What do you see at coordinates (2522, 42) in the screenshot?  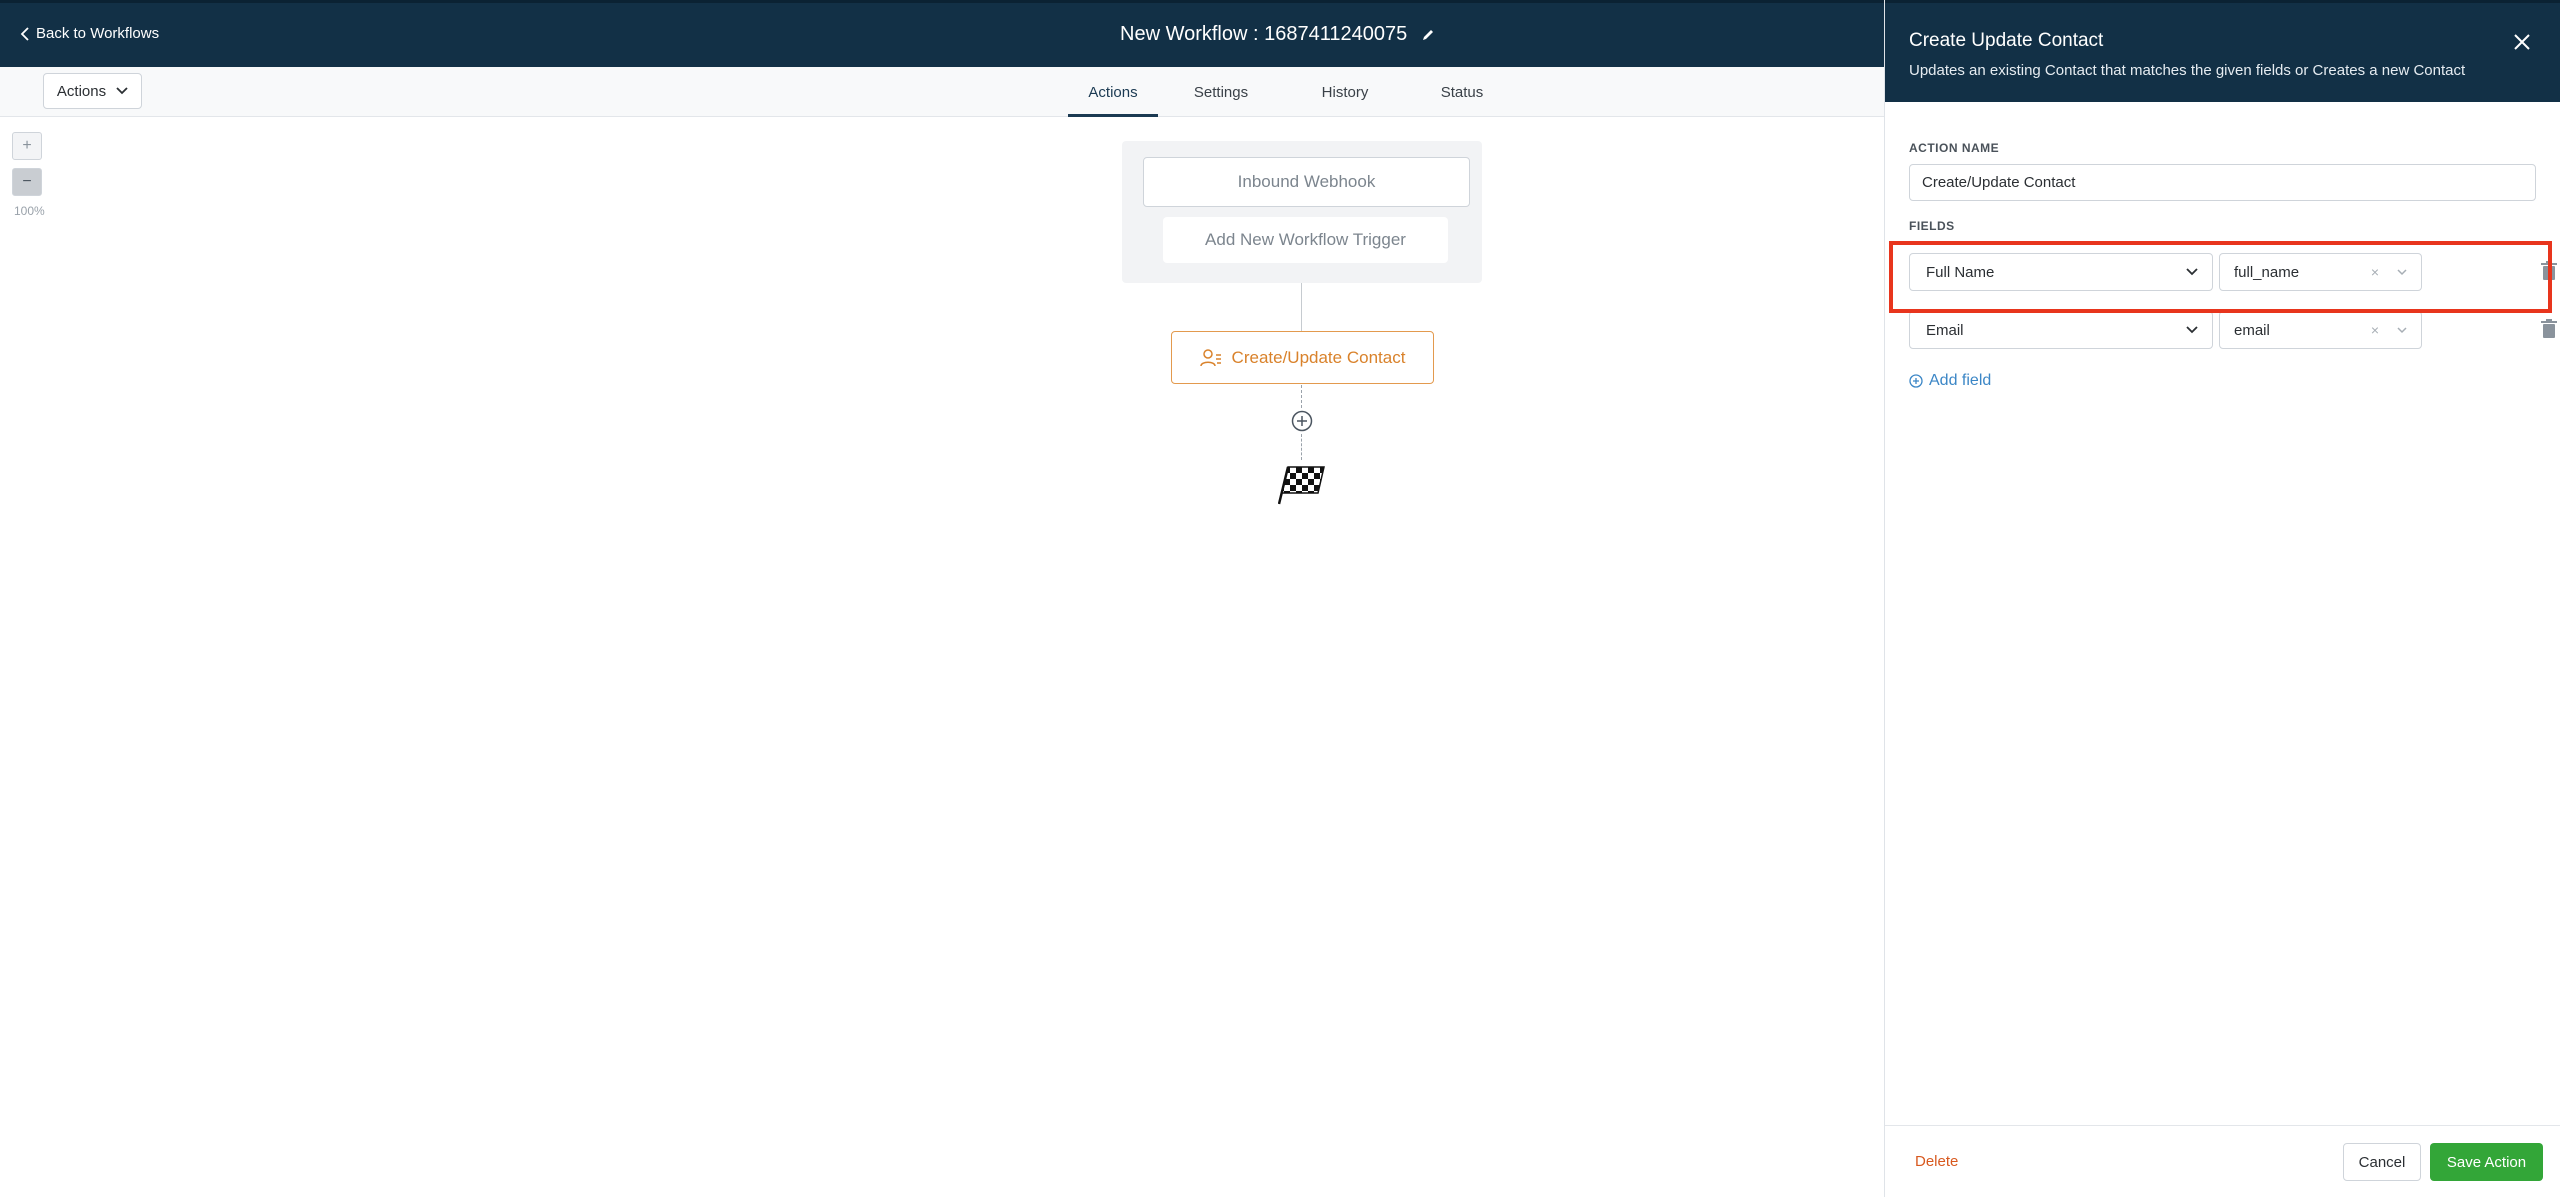 I see `close-icon` at bounding box center [2522, 42].